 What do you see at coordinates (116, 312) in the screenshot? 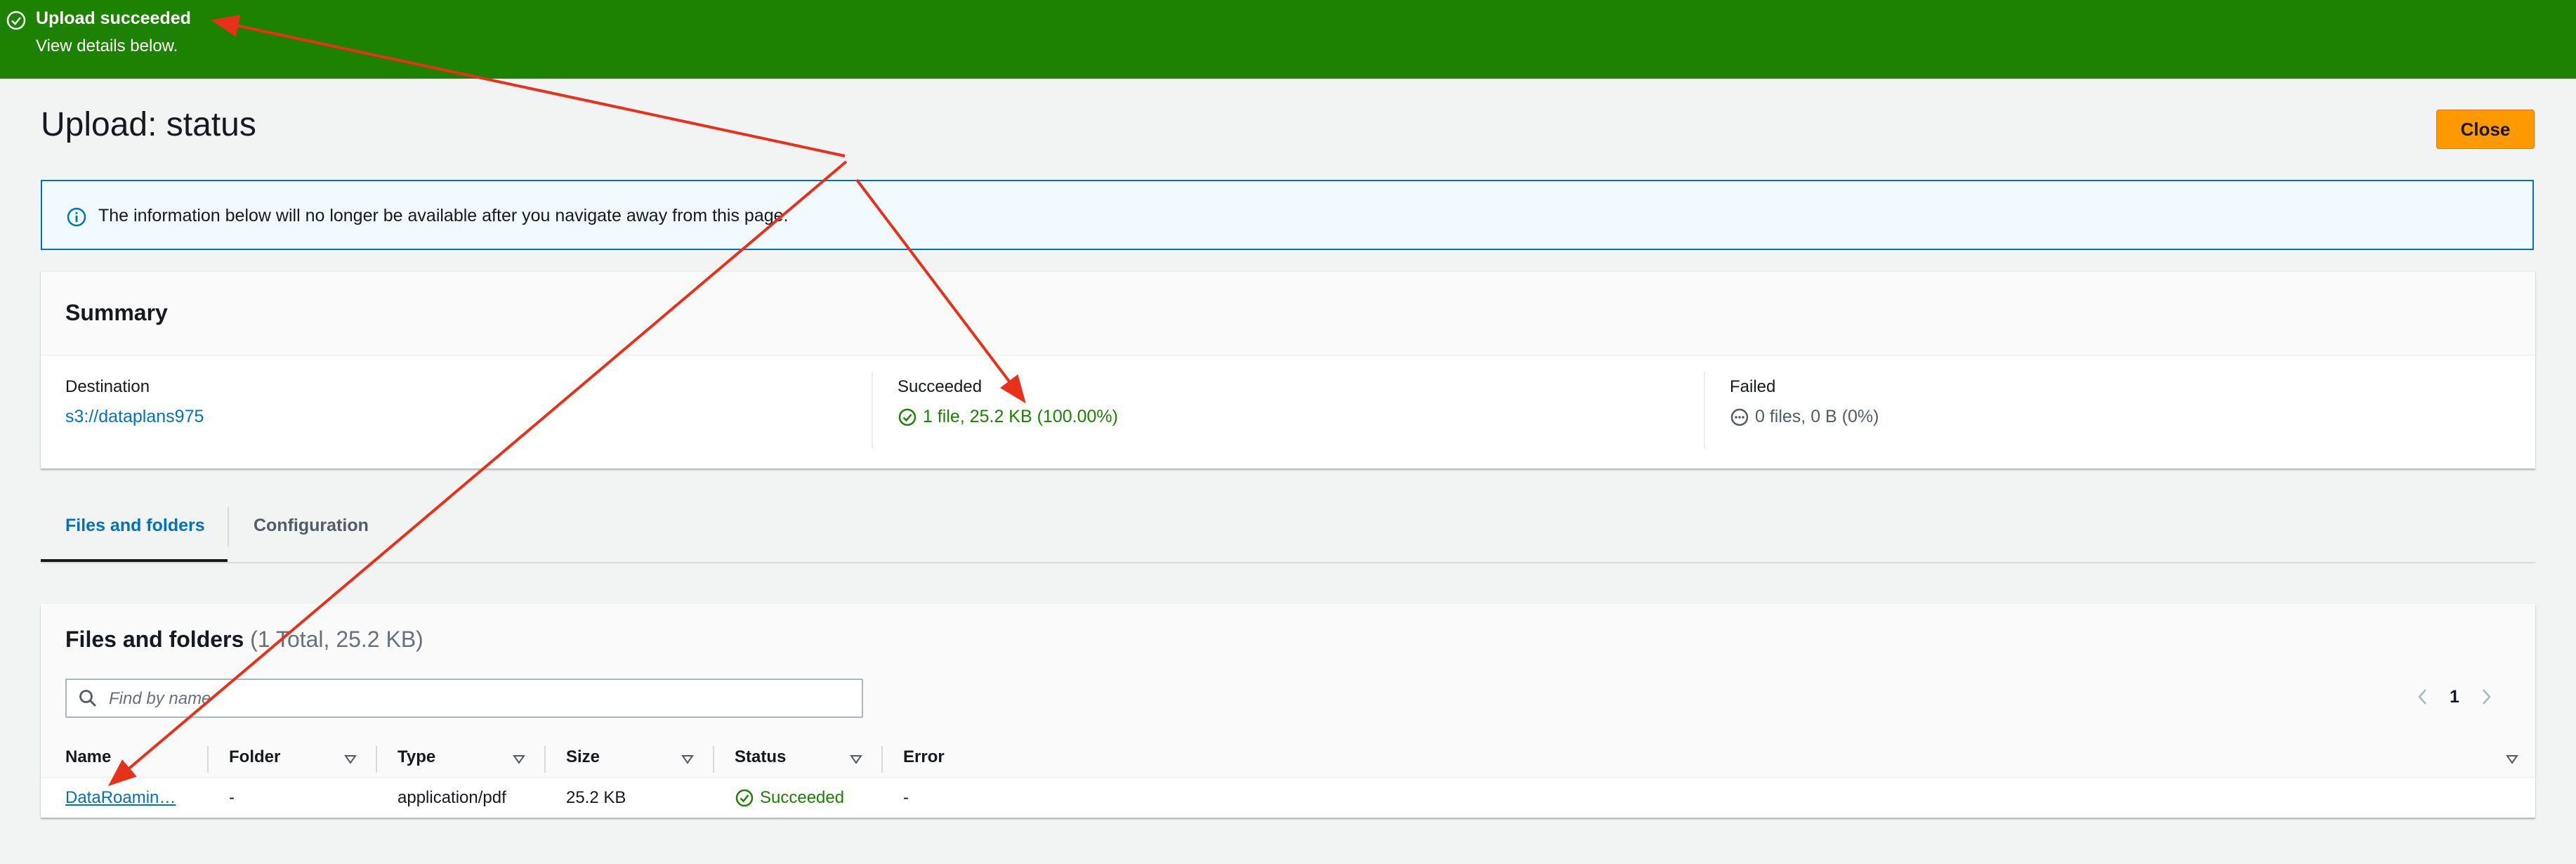
I see `summary-title: Summary` at bounding box center [116, 312].